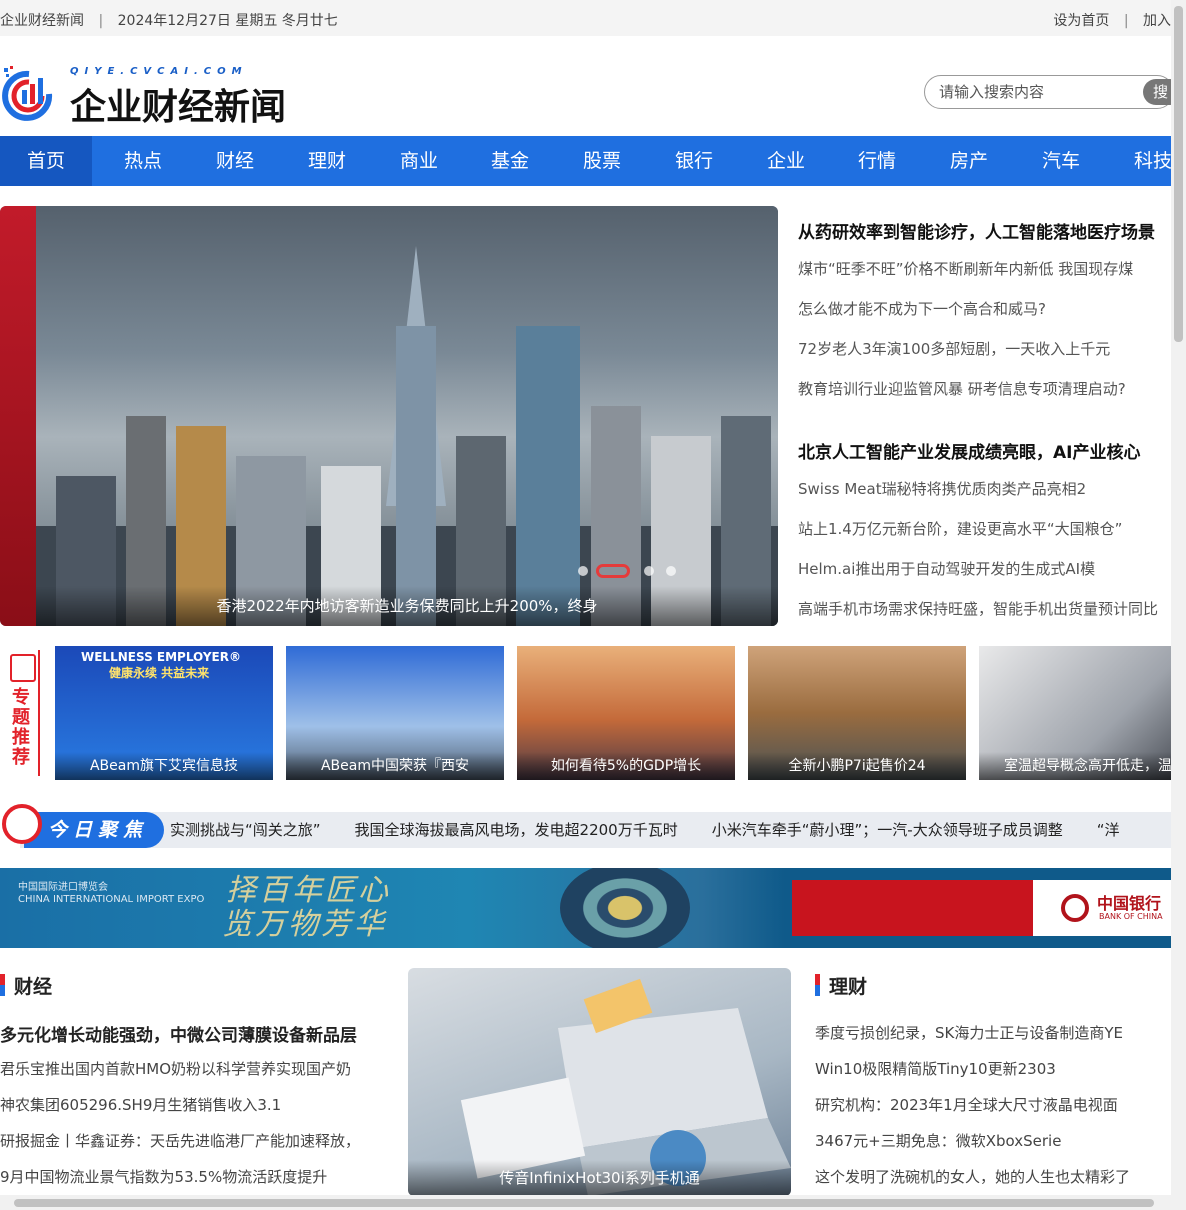  I want to click on search-box: 搜, so click(1053, 92).